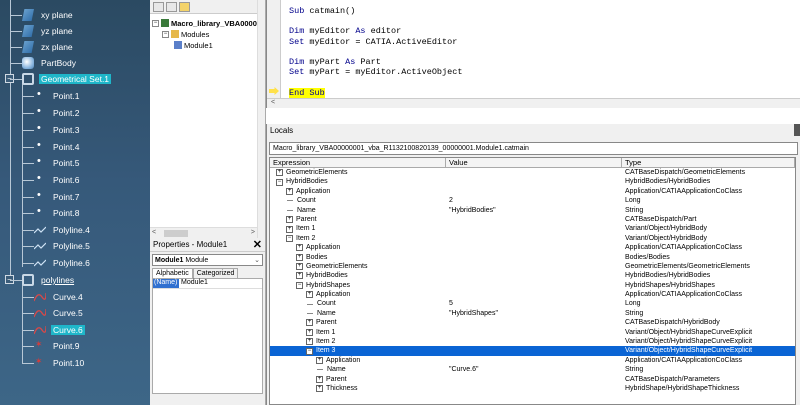  What do you see at coordinates (533, 103) in the screenshot?
I see `code-horizontal-scrollbar: <` at bounding box center [533, 103].